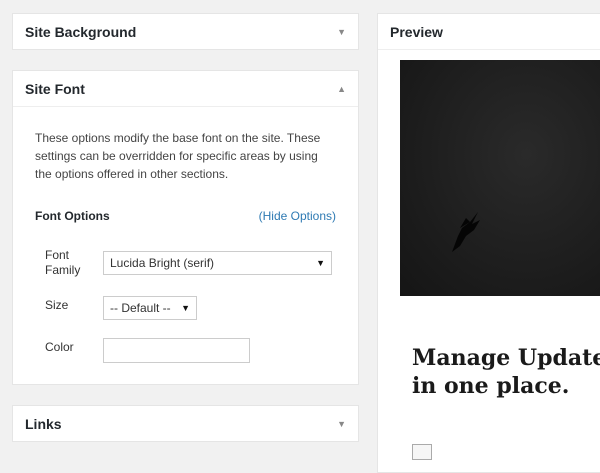  I want to click on preview-title: Preview, so click(416, 31).